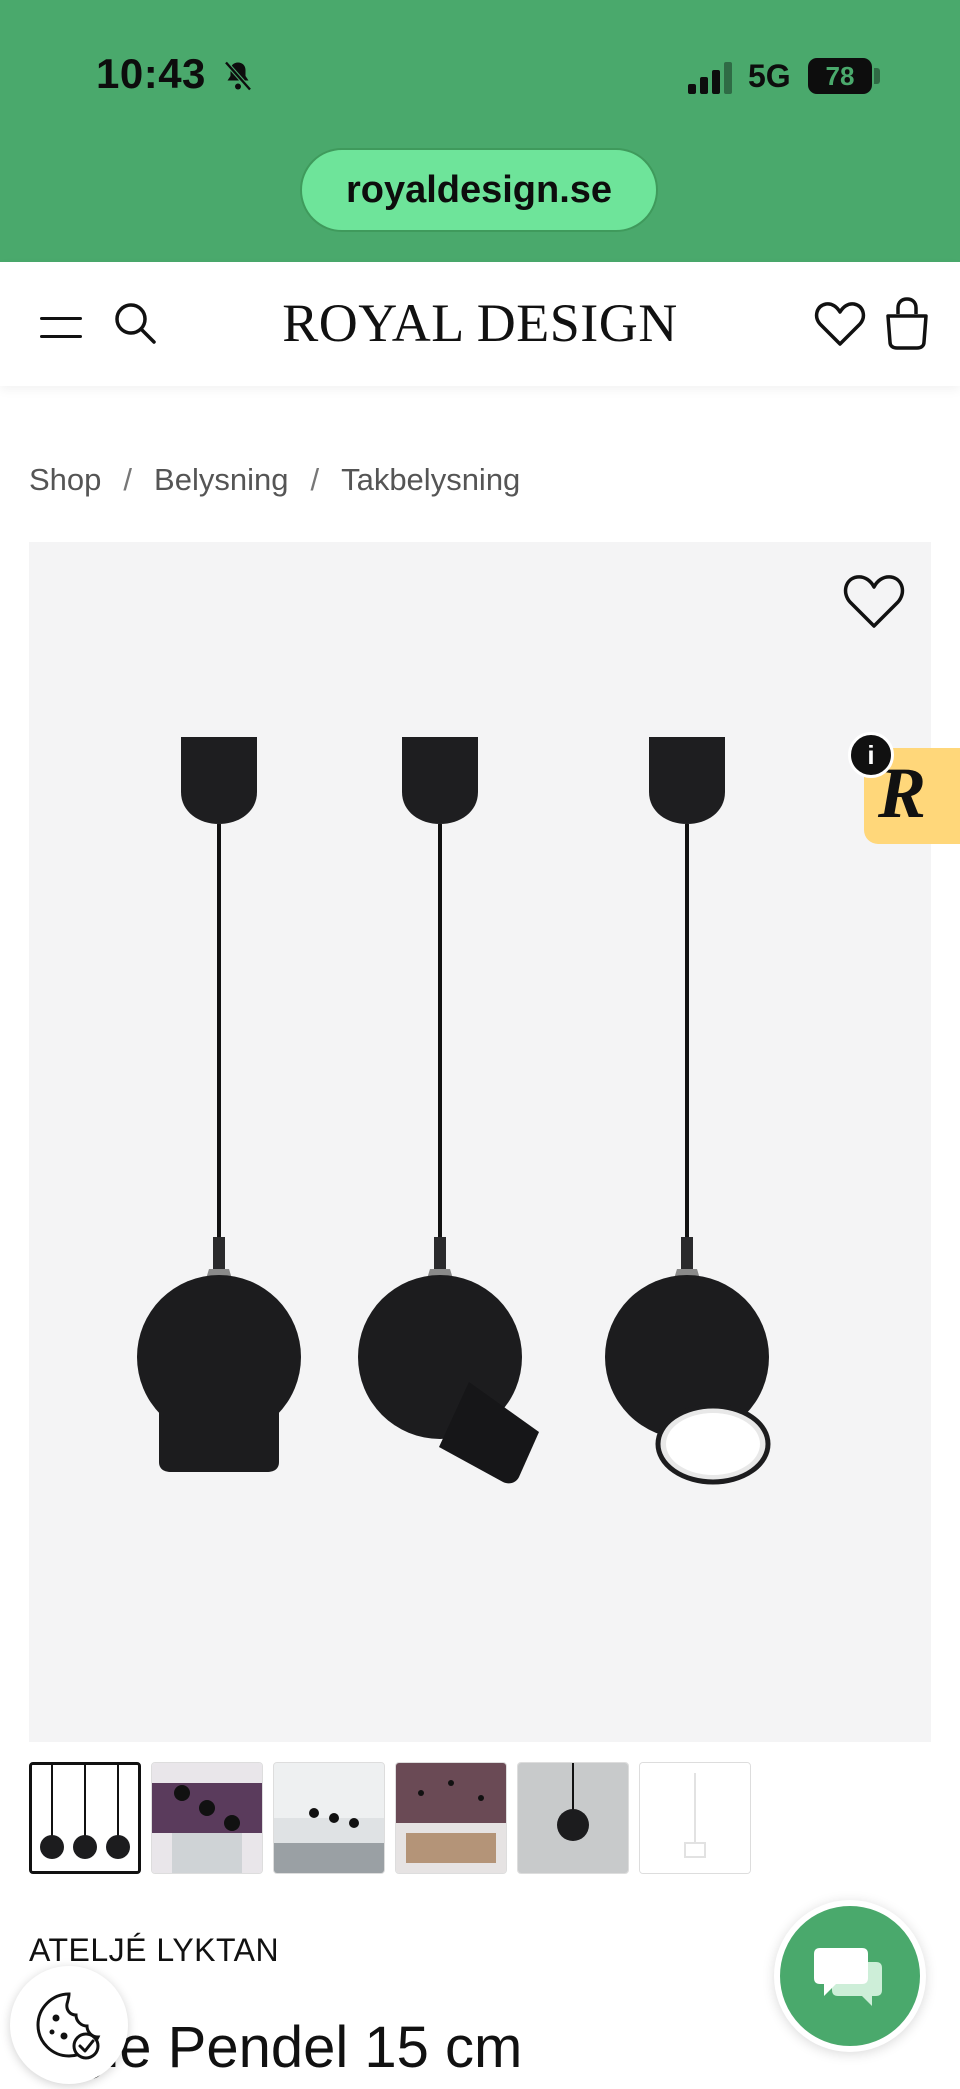 The height and width of the screenshot is (2089, 960). What do you see at coordinates (840, 324) in the screenshot?
I see `heart-icon` at bounding box center [840, 324].